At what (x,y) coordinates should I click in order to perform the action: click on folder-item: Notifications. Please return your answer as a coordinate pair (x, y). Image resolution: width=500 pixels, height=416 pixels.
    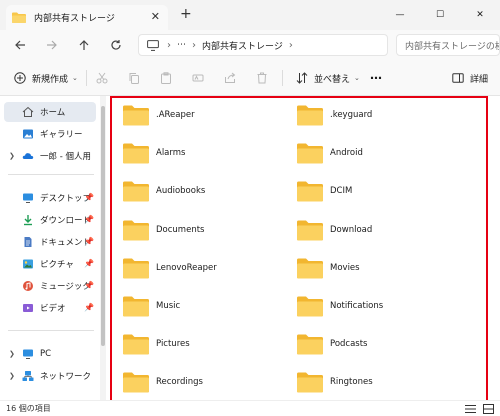
    Looking at the image, I should click on (376, 306).